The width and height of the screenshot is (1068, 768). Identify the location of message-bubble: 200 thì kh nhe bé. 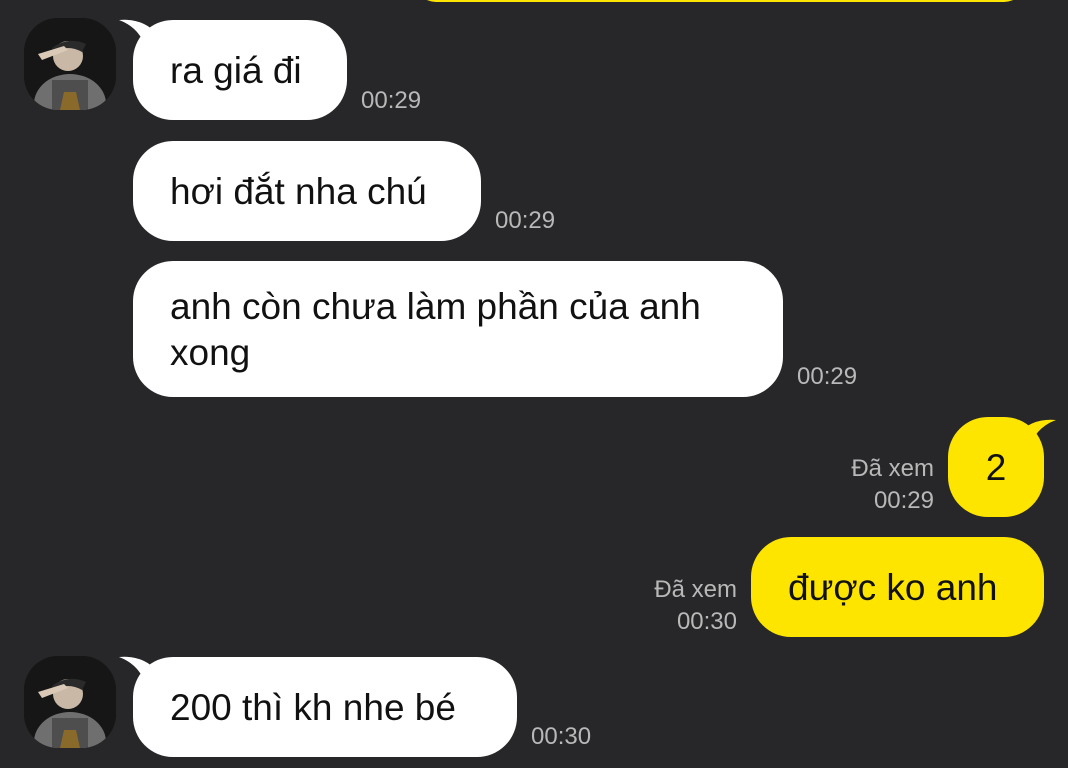
(325, 707).